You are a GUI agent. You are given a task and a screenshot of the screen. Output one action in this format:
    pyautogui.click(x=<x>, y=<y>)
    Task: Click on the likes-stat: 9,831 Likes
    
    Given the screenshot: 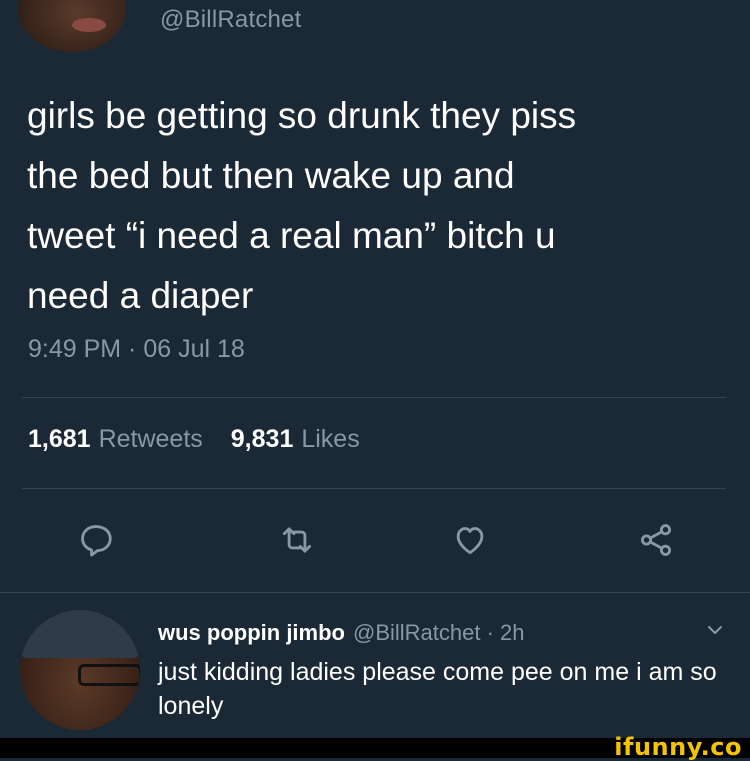 What is the action you would take?
    pyautogui.click(x=295, y=439)
    